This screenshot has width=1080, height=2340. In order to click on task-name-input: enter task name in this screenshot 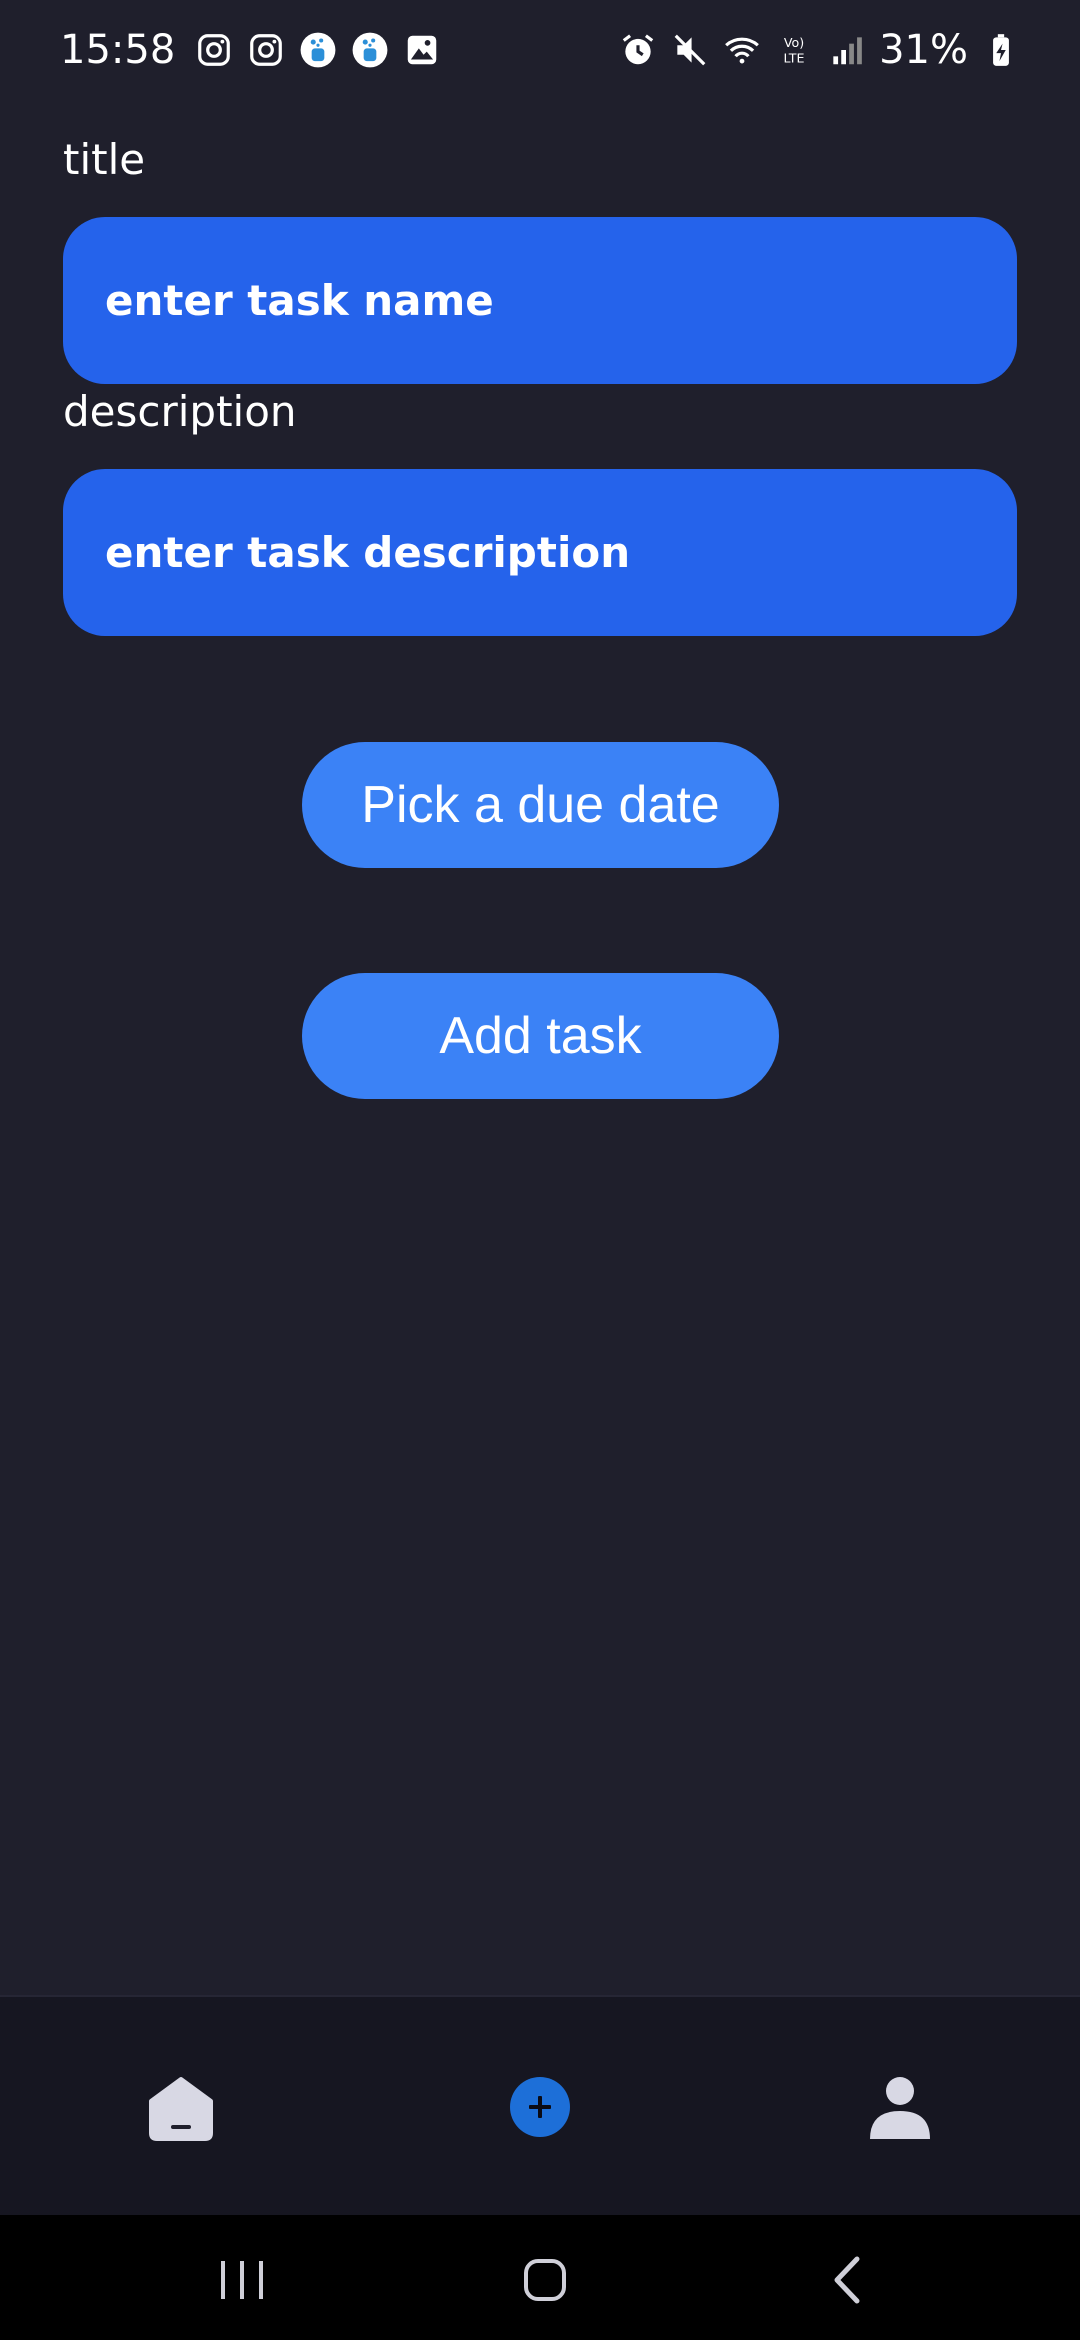, I will do `click(540, 300)`.